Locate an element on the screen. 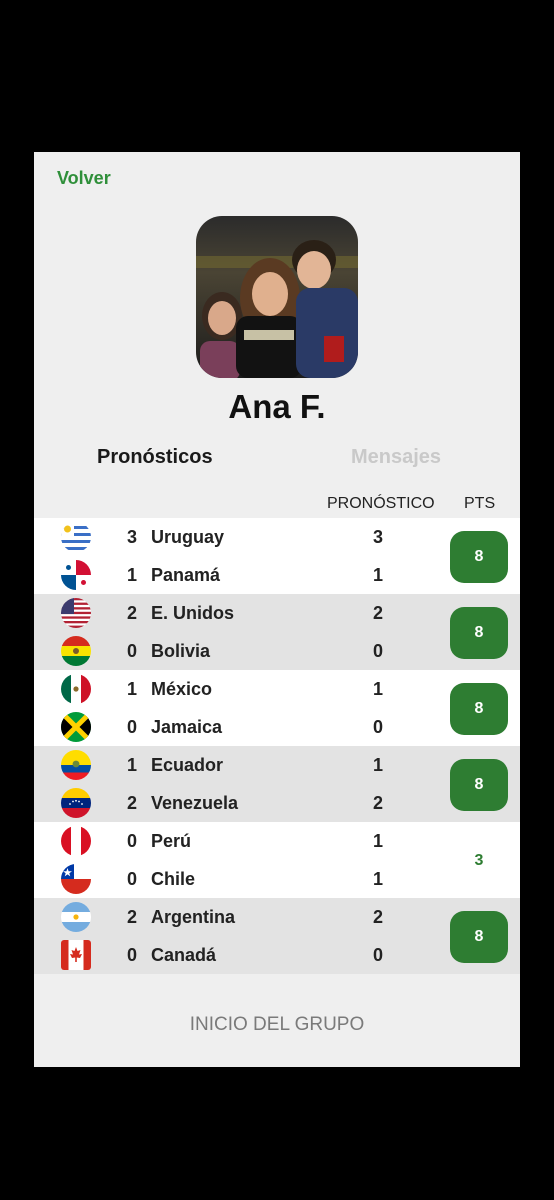  usa-flag-icon is located at coordinates (76, 613).